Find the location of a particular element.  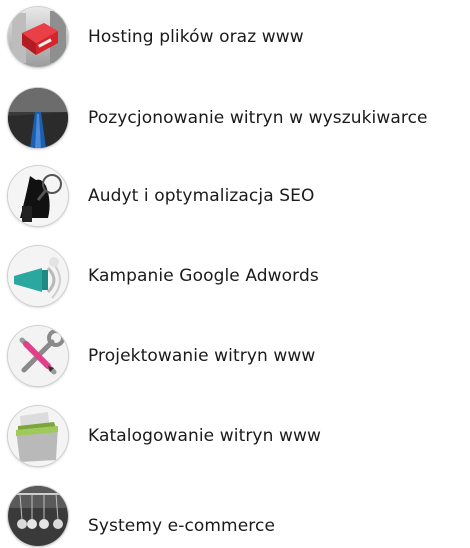

service-label: Kampanie Google Adwords is located at coordinates (203, 276).